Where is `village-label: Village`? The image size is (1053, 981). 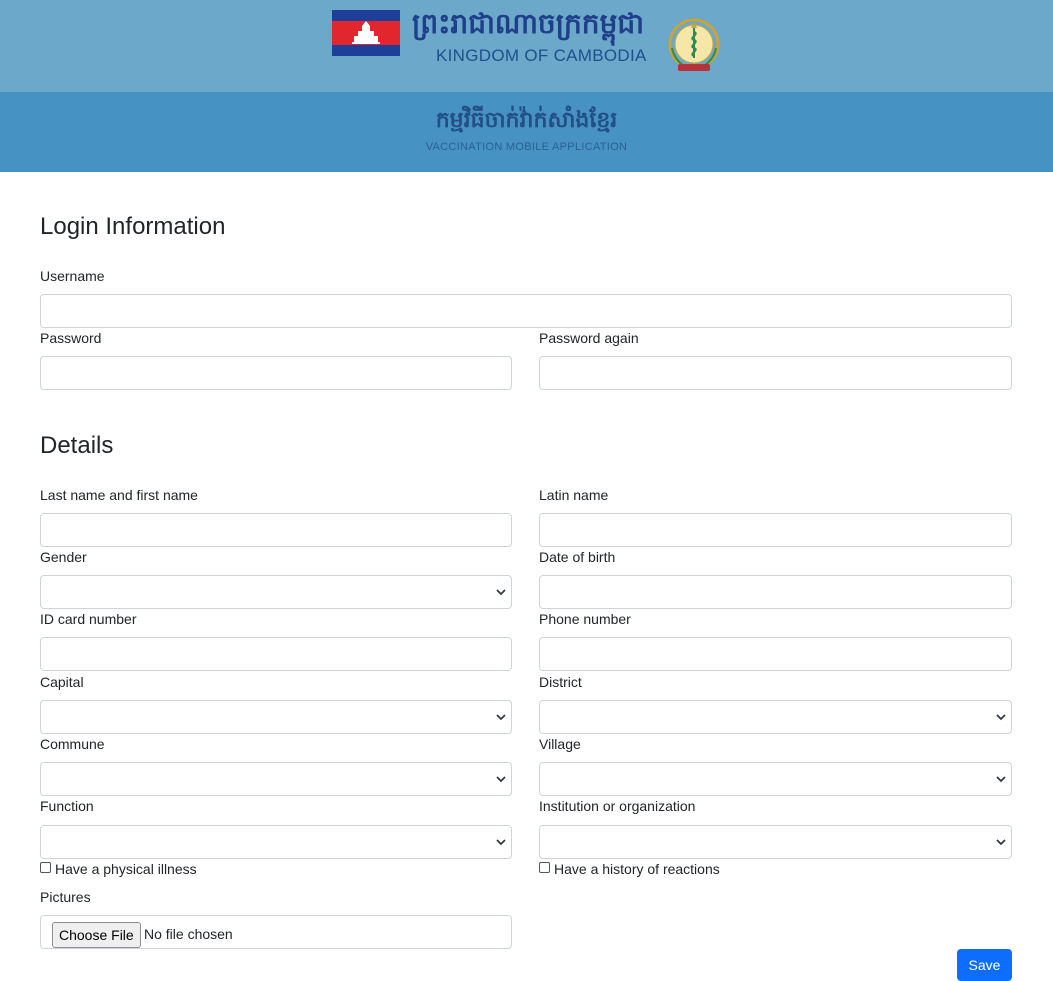 village-label: Village is located at coordinates (560, 744).